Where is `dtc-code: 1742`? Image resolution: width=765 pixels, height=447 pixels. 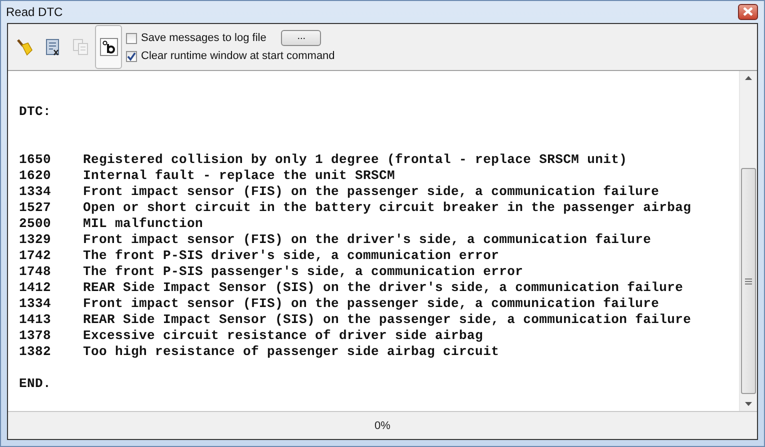 dtc-code: 1742 is located at coordinates (35, 256).